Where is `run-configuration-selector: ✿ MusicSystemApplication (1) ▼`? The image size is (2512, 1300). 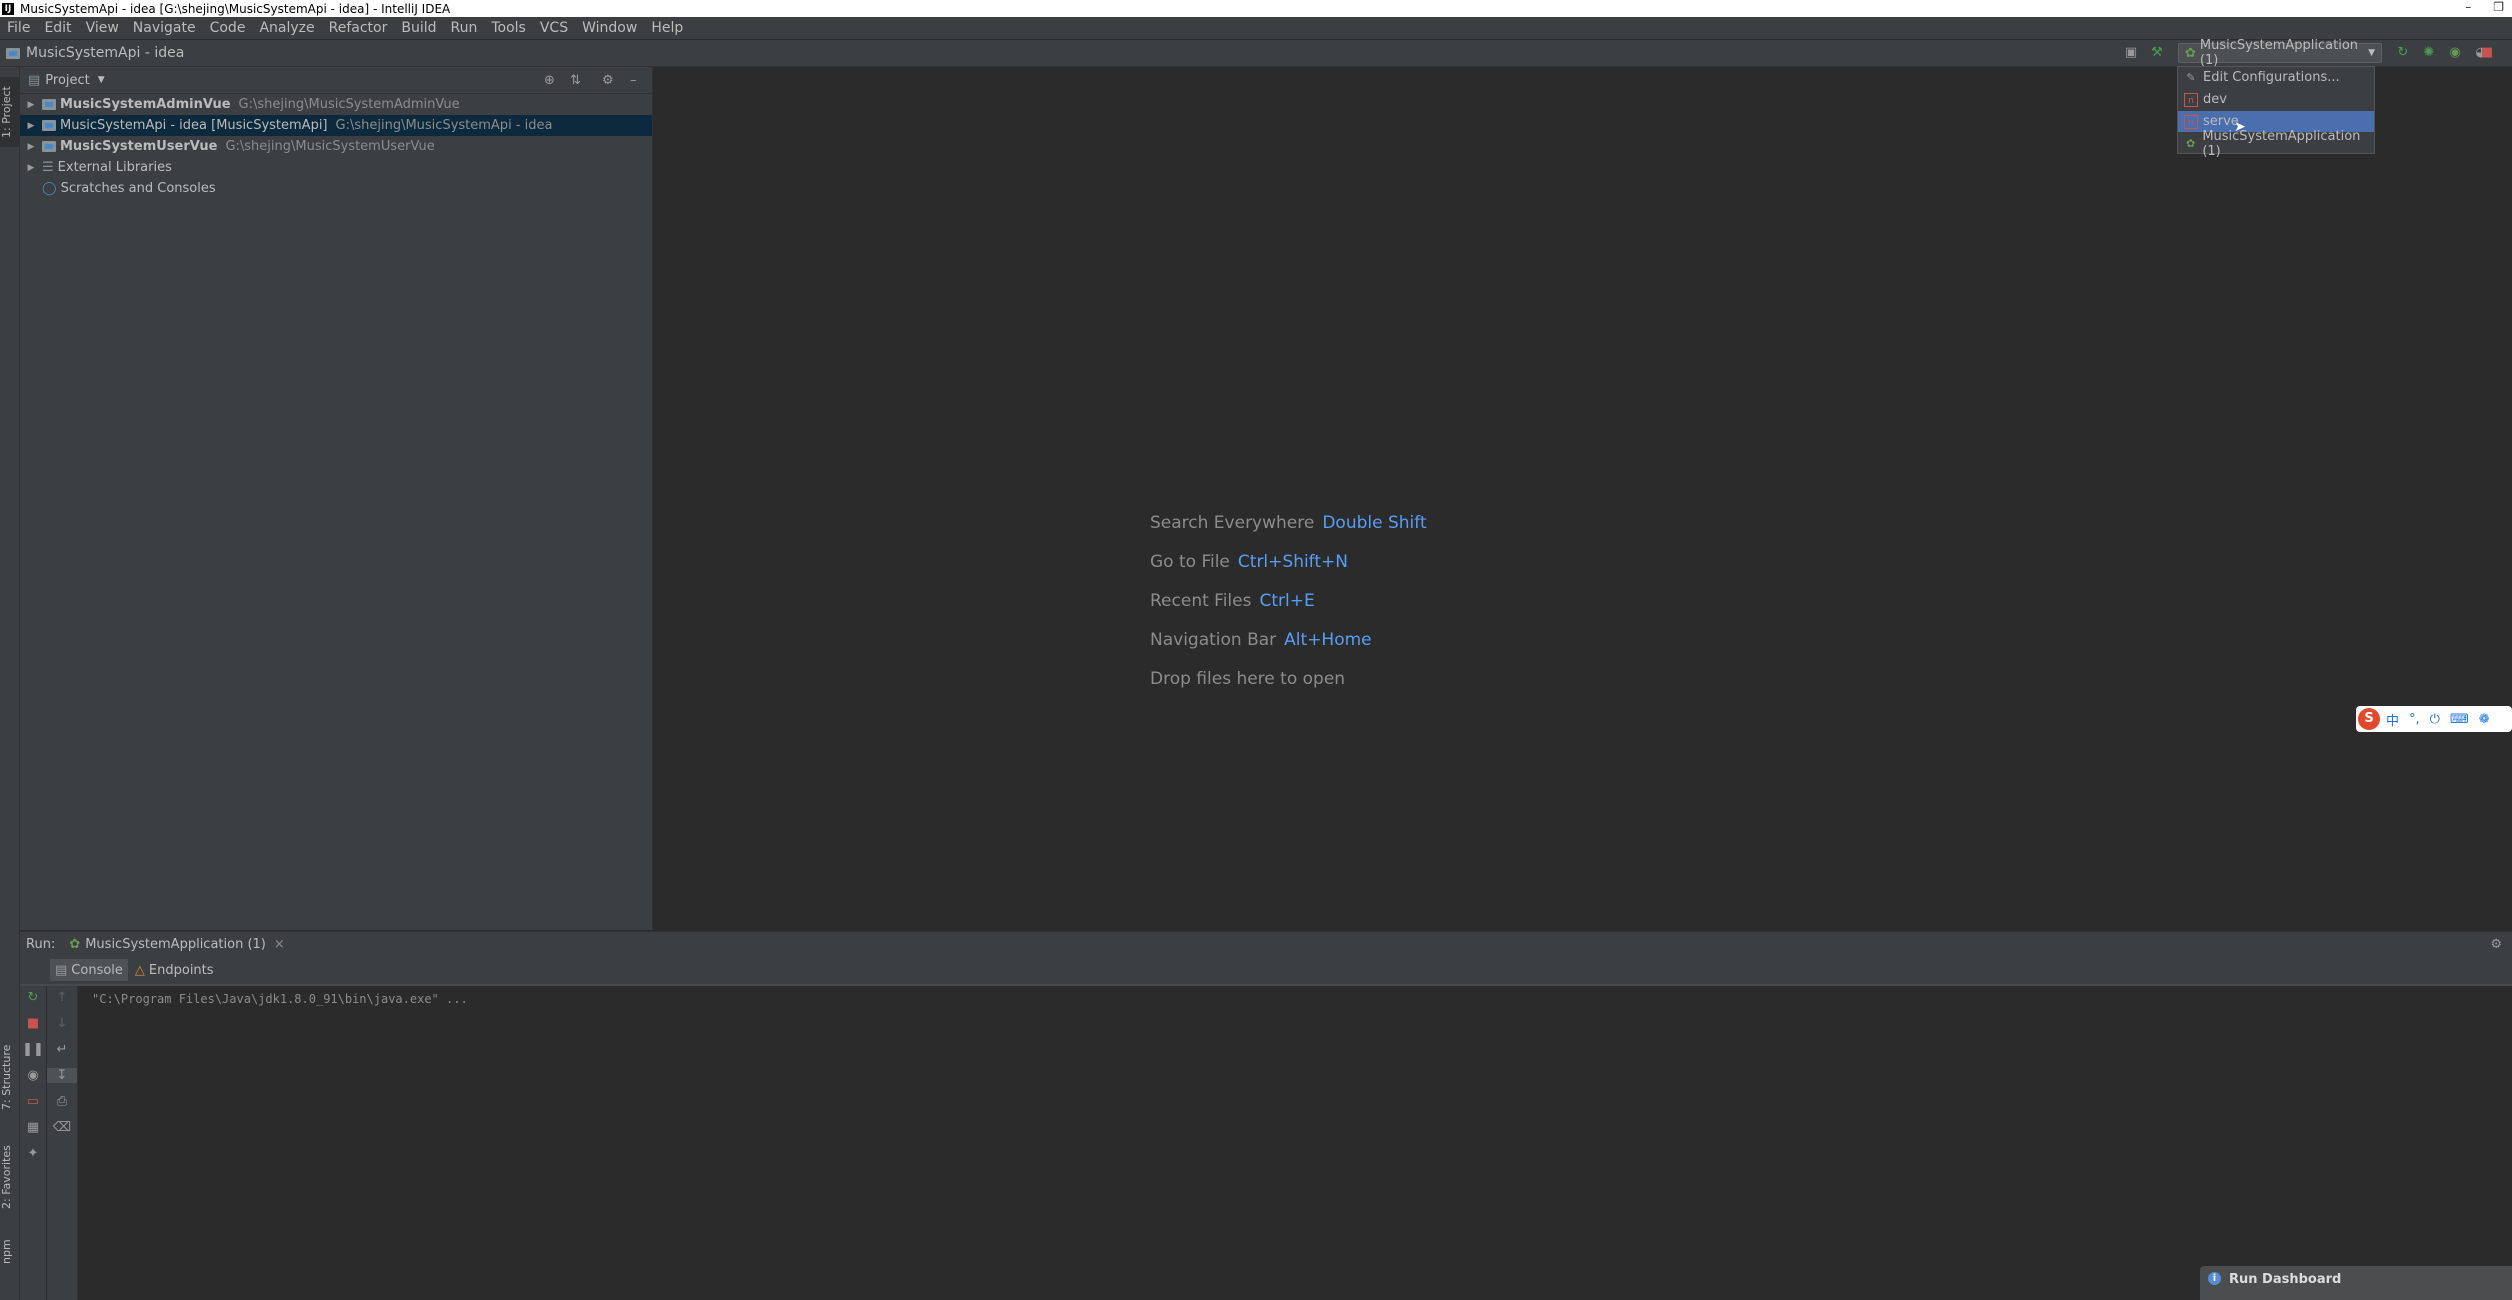
run-configuration-selector: ✿ MusicSystemApplication (1) ▼ is located at coordinates (2280, 53).